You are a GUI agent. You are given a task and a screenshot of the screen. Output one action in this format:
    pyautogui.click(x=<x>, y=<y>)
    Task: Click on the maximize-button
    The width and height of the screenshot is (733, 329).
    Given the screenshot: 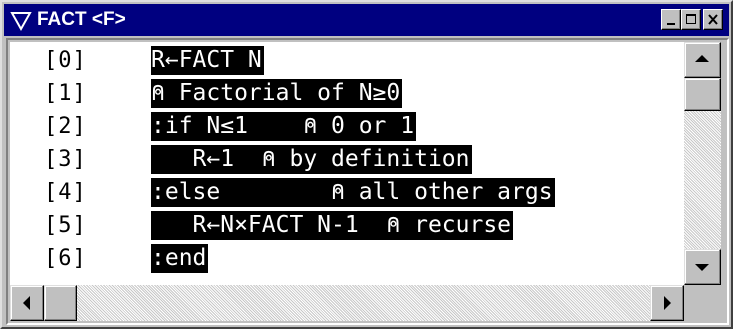 What is the action you would take?
    pyautogui.click(x=691, y=19)
    